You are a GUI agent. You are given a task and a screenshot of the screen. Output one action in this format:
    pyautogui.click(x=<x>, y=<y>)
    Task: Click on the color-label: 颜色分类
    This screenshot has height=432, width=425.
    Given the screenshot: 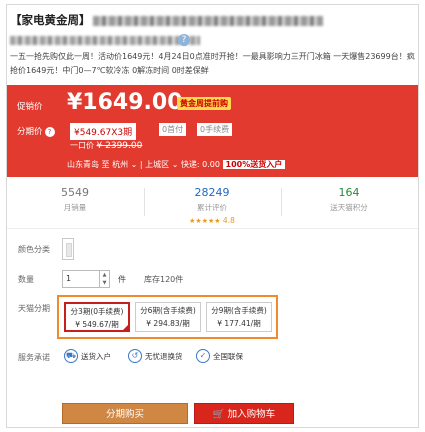 What is the action you would take?
    pyautogui.click(x=34, y=249)
    